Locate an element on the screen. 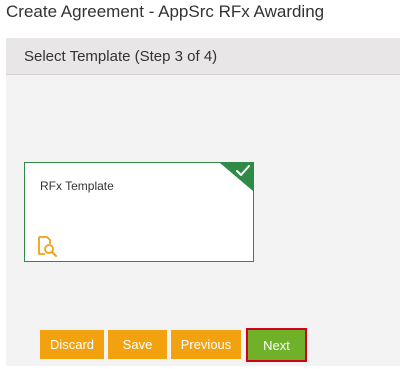 Image resolution: width=400 pixels, height=369 pixels. discard-button: Discard is located at coordinates (72, 344).